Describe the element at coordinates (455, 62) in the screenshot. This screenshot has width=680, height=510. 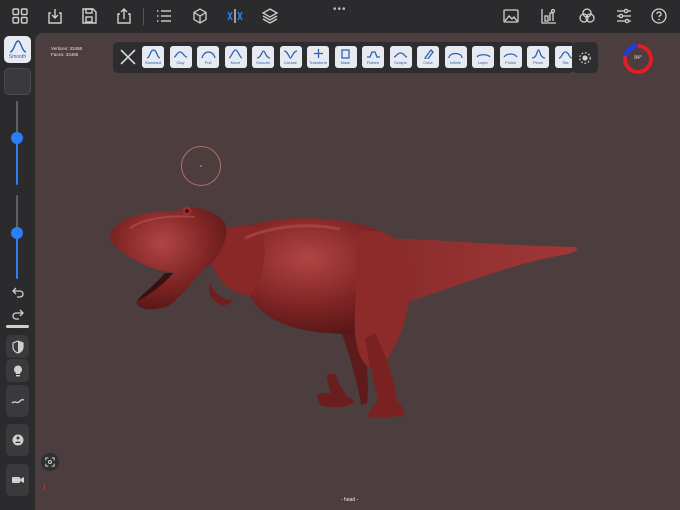
I see `tool-label: Inflate` at that location.